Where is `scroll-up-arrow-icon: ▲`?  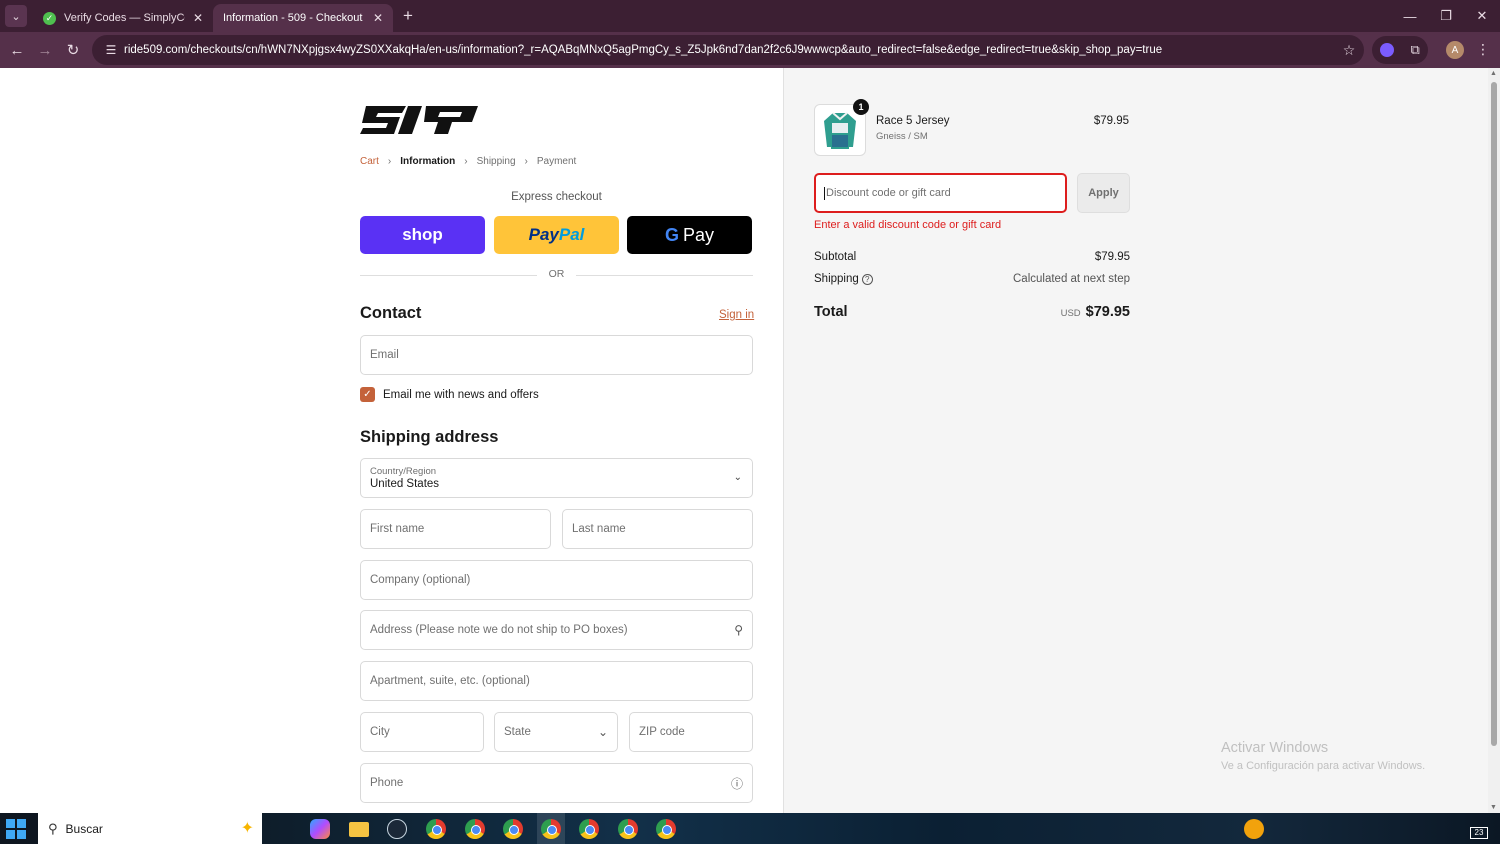
scroll-up-arrow-icon: ▲ is located at coordinates (1493, 73).